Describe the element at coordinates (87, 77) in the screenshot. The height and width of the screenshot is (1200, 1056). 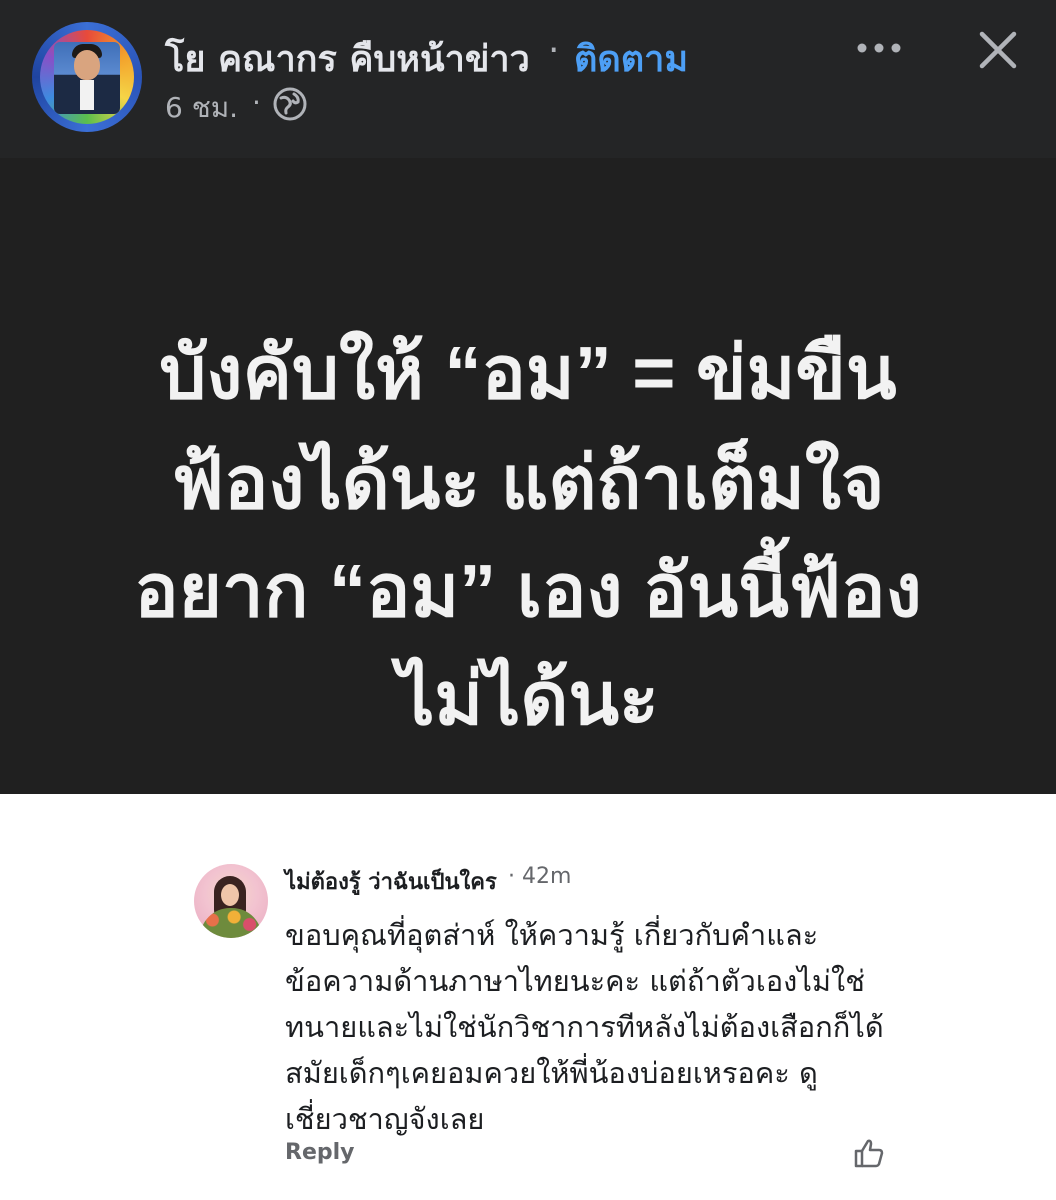
I see `page-avatar` at that location.